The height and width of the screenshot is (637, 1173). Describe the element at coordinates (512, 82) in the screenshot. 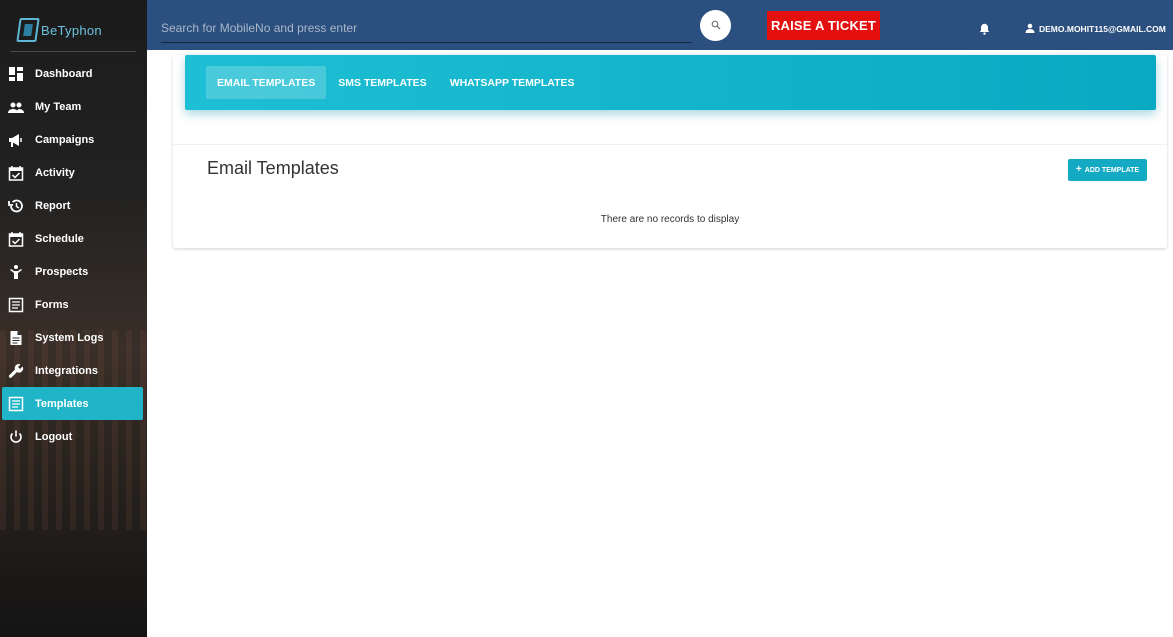

I see `tab-whatsapp-templates: WHATSAPP TEMPLATES` at that location.